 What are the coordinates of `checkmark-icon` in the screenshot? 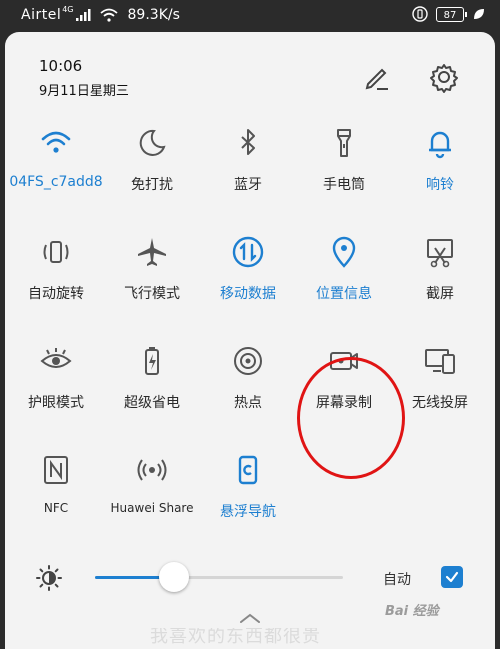 It's located at (452, 577).